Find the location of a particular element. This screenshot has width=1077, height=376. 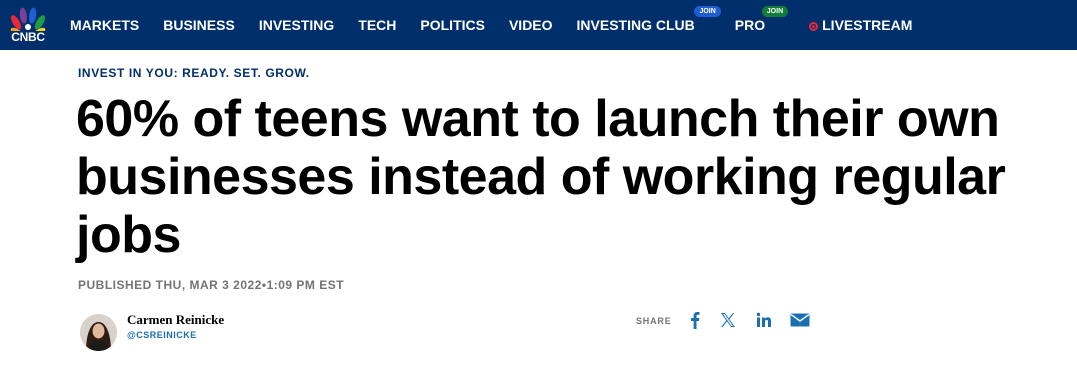

nav-investing: INVESTING is located at coordinates (296, 25).